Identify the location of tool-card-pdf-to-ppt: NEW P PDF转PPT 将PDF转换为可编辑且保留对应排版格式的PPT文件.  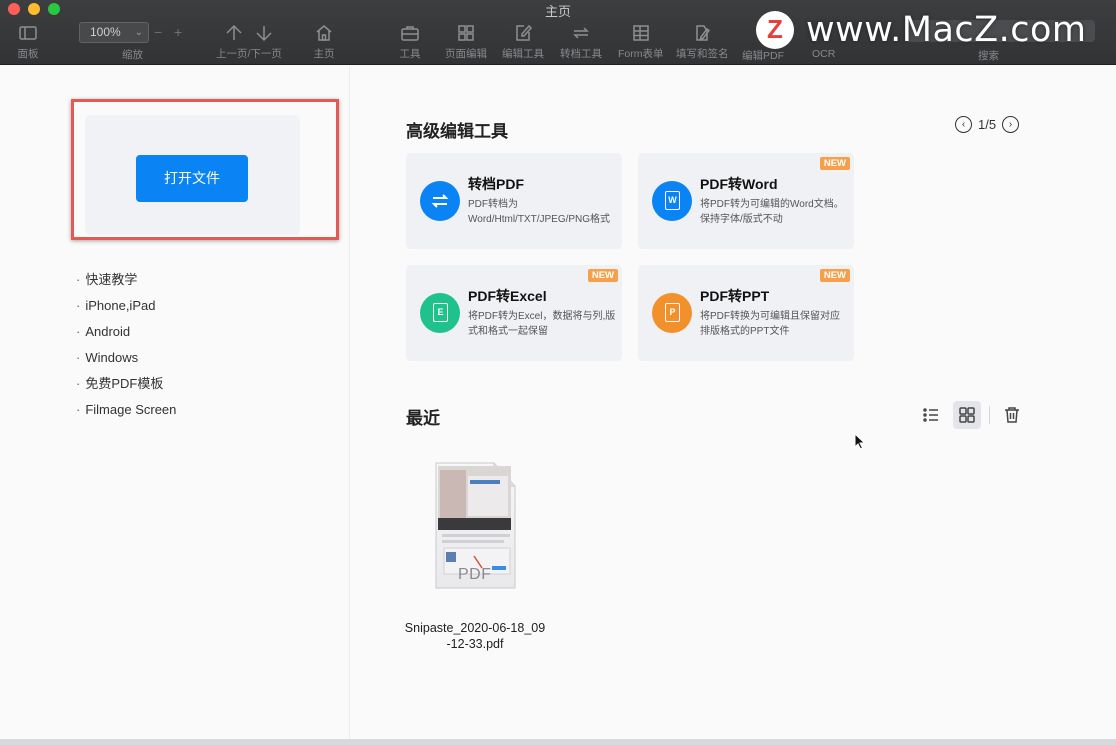
(746, 313).